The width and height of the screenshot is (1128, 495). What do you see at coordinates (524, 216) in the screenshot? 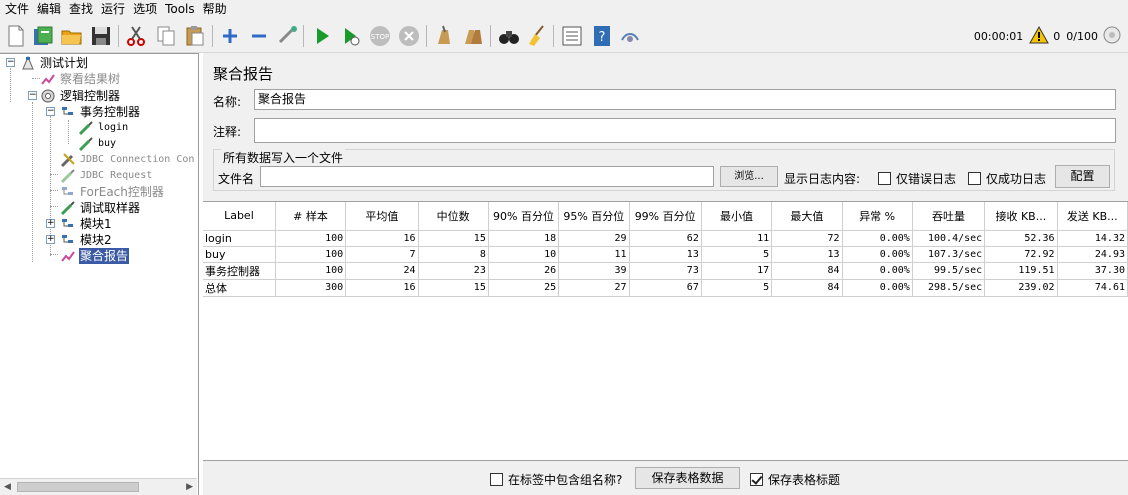
I see `column-header: 90% 百分位` at bounding box center [524, 216].